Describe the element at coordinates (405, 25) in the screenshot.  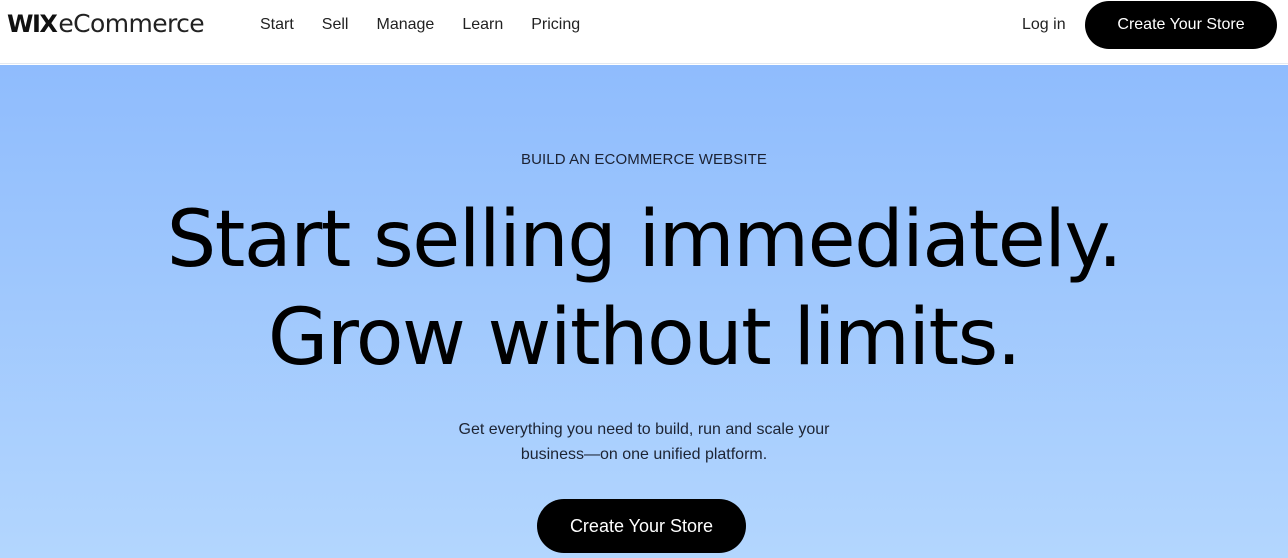
I see `nav-item-manage: Manage` at that location.